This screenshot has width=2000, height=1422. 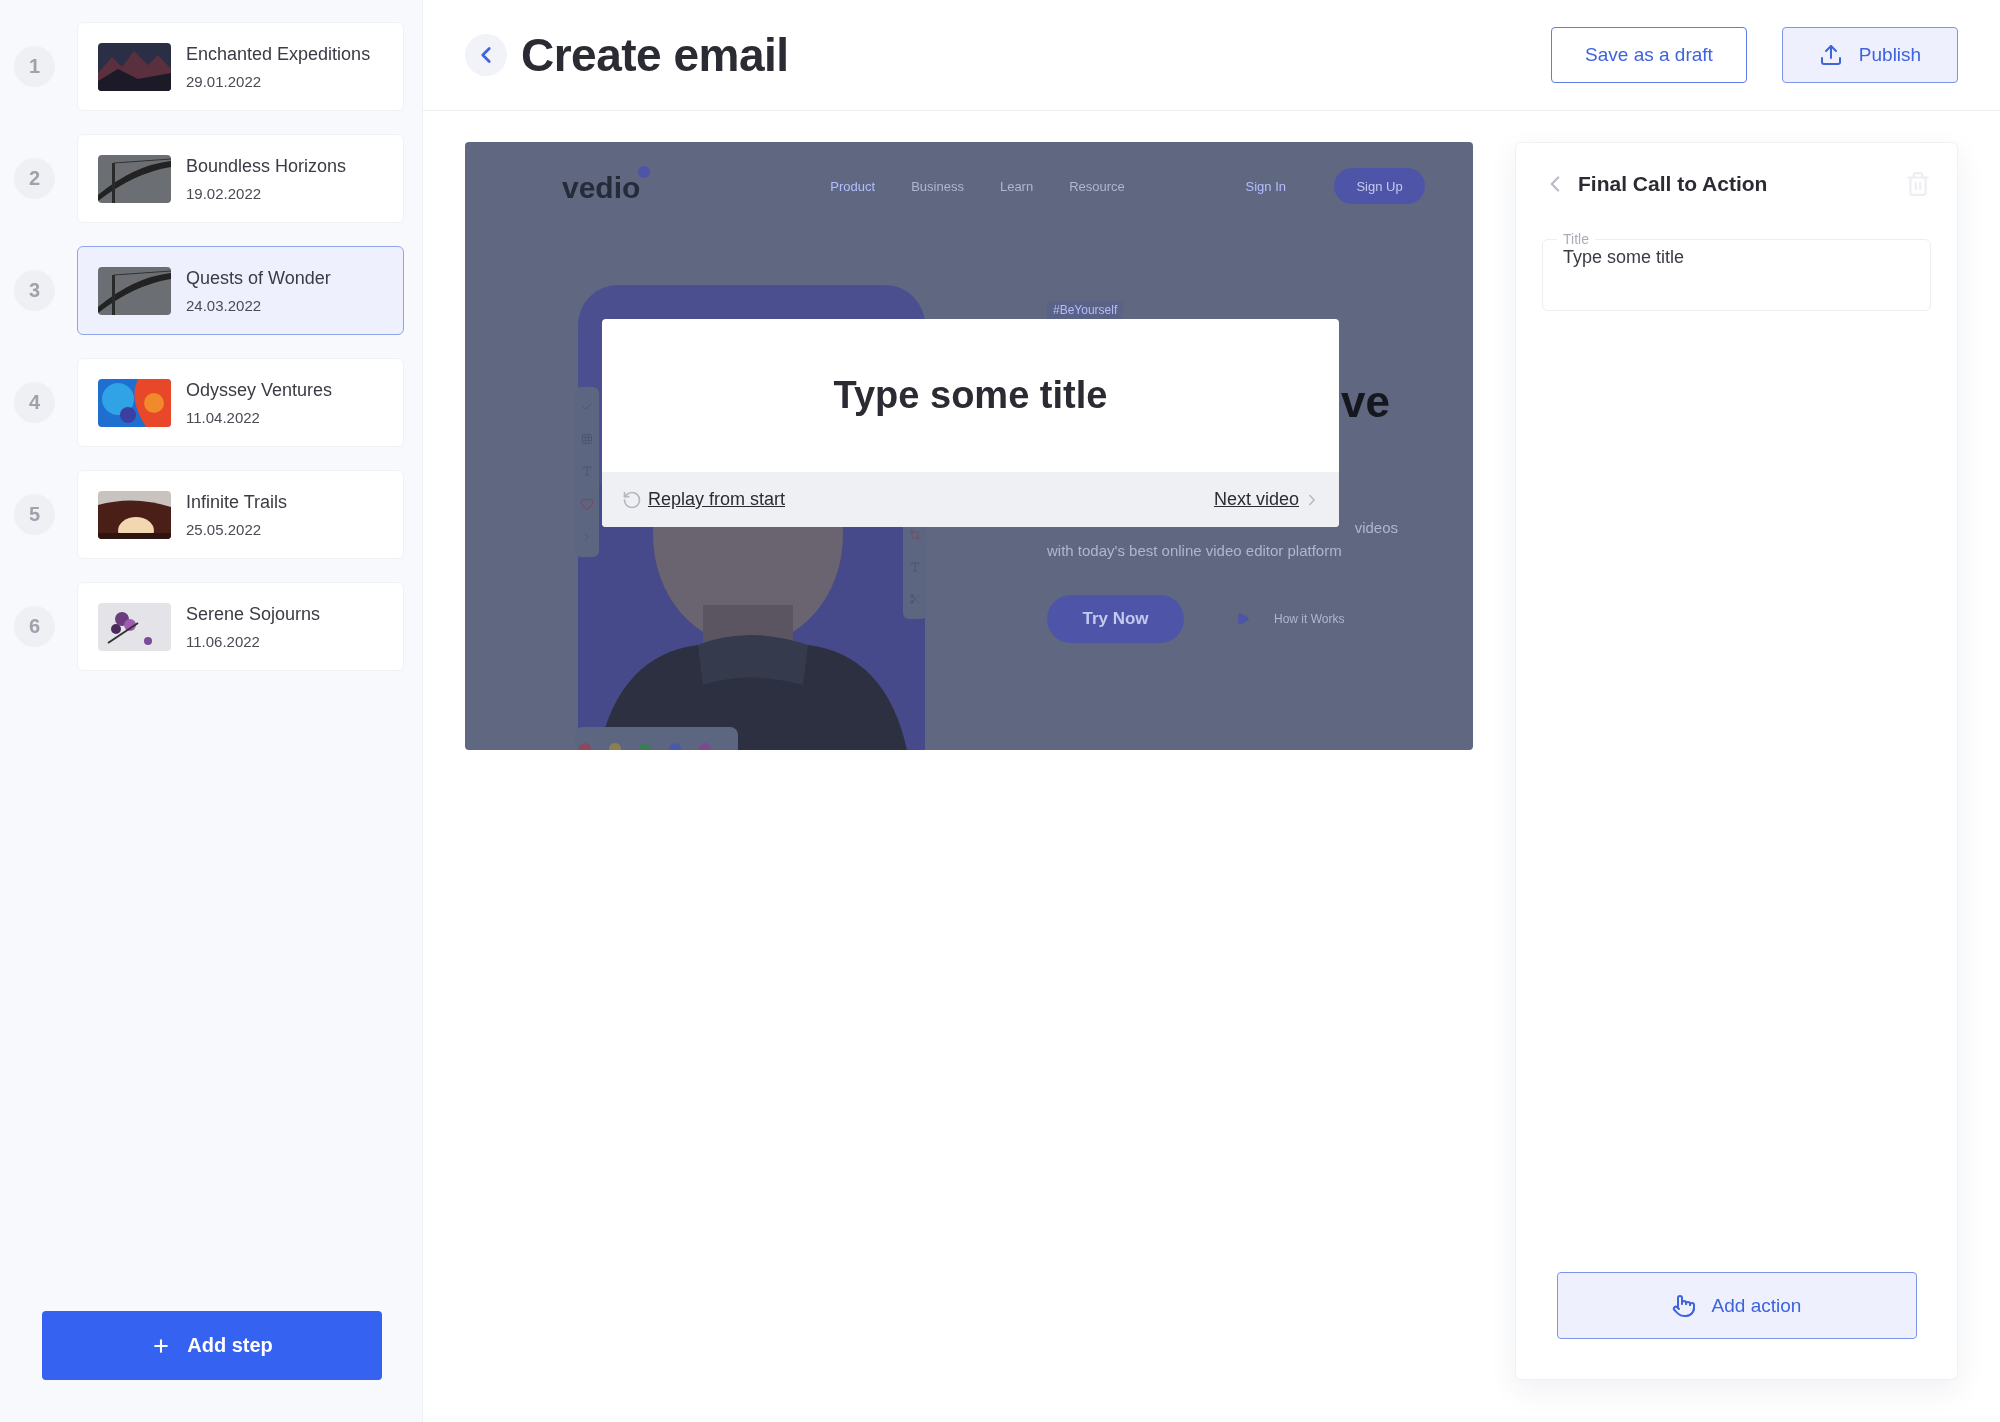 I want to click on step-card: Enchanted Expeditions 29.01.2022, so click(x=240, y=66).